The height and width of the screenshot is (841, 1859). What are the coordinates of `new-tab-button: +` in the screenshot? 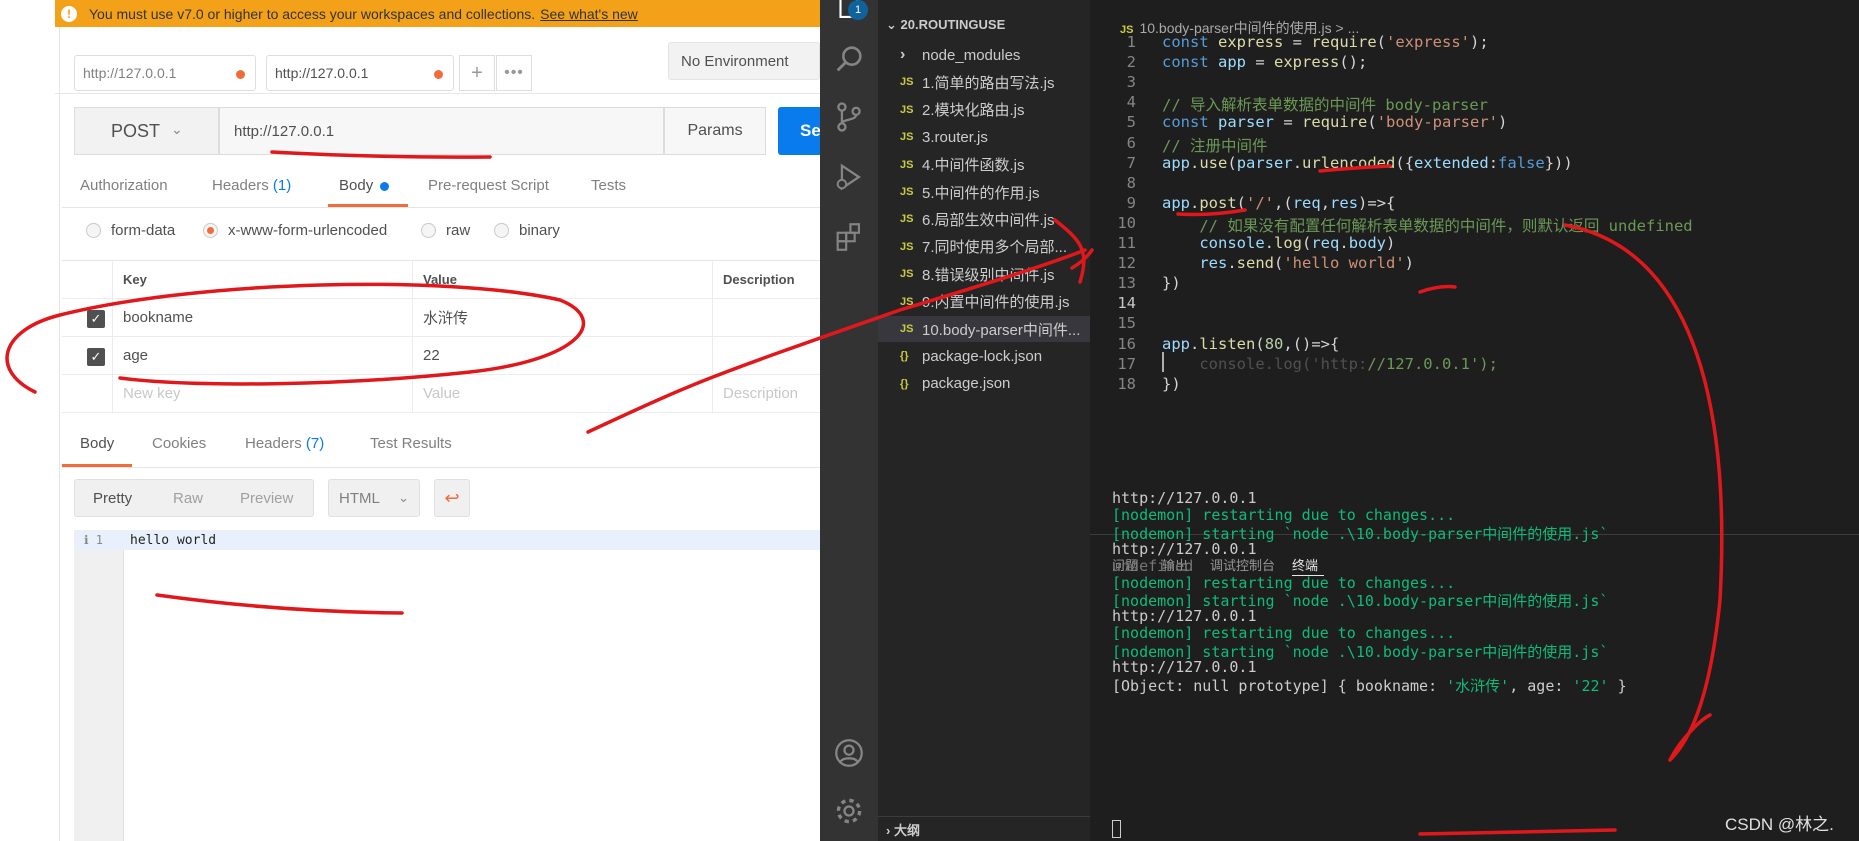 It's located at (477, 73).